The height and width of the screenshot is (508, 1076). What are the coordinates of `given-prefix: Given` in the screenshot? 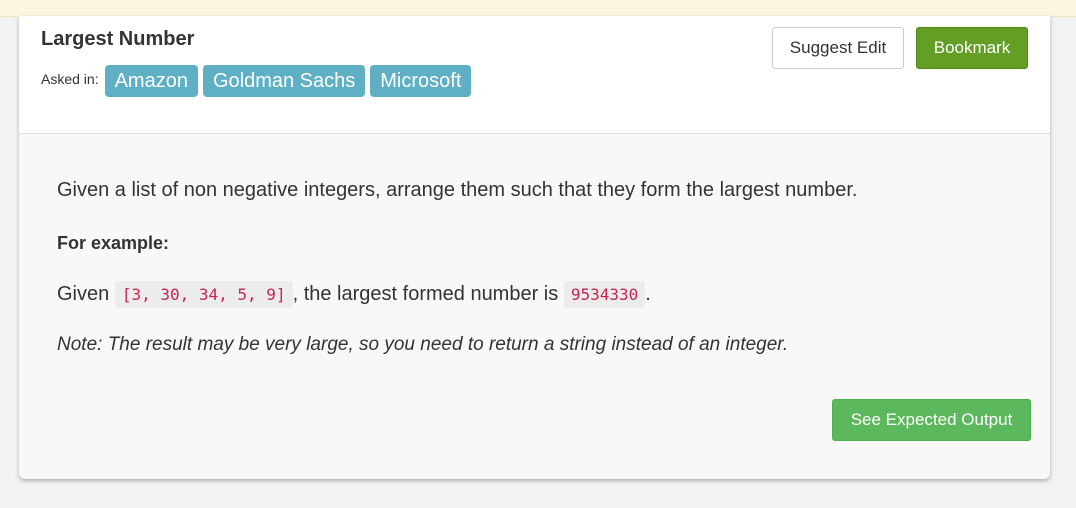 It's located at (83, 294).